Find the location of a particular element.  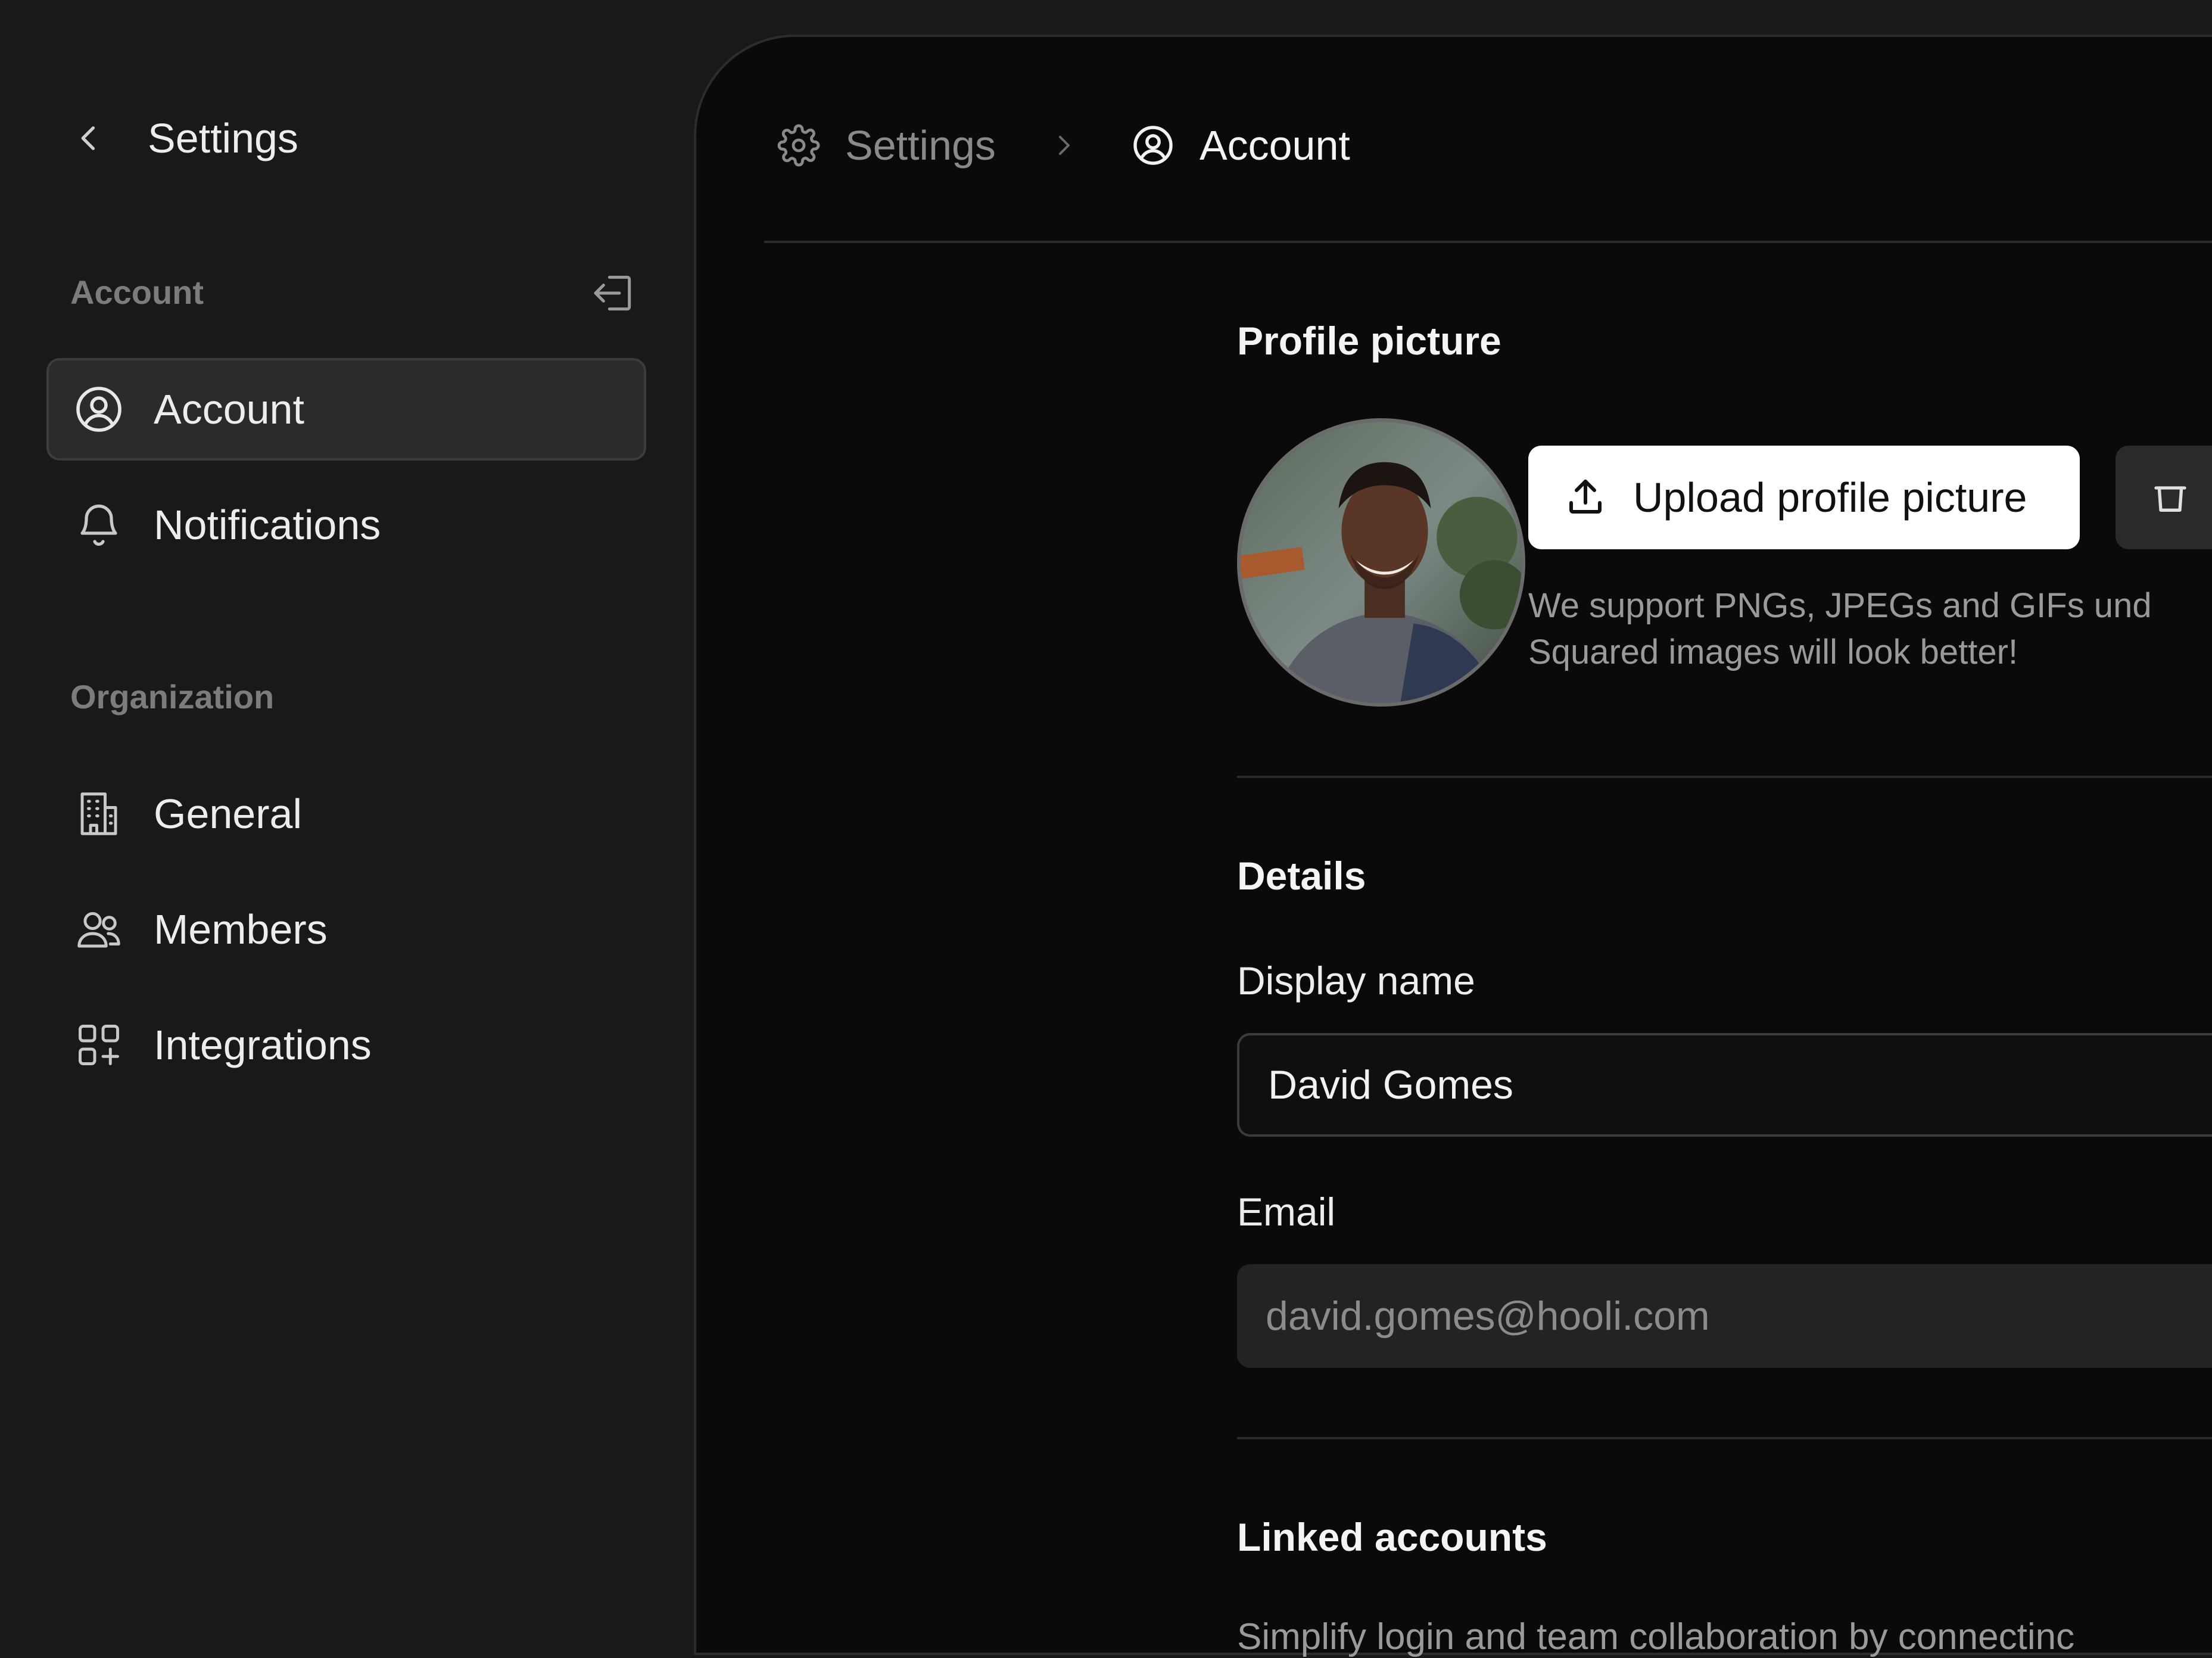

building-icon is located at coordinates (99, 814).